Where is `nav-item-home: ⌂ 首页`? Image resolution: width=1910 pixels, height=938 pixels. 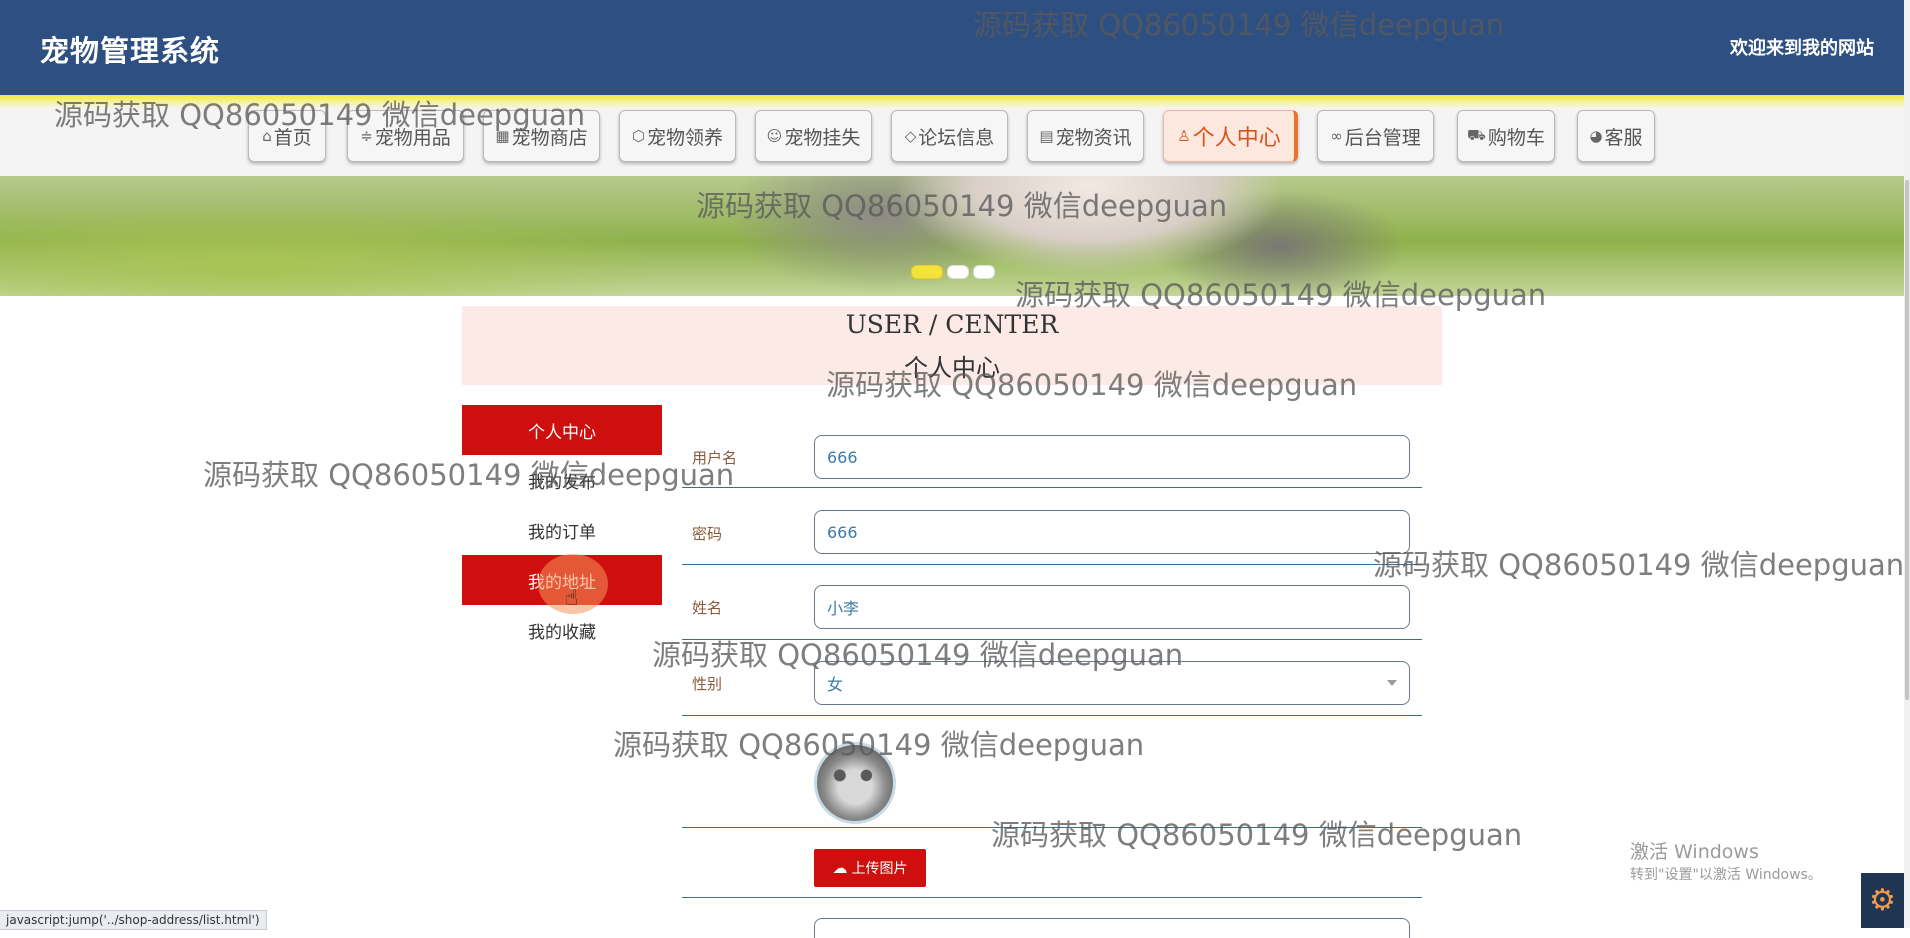 nav-item-home: ⌂ 首页 is located at coordinates (287, 136).